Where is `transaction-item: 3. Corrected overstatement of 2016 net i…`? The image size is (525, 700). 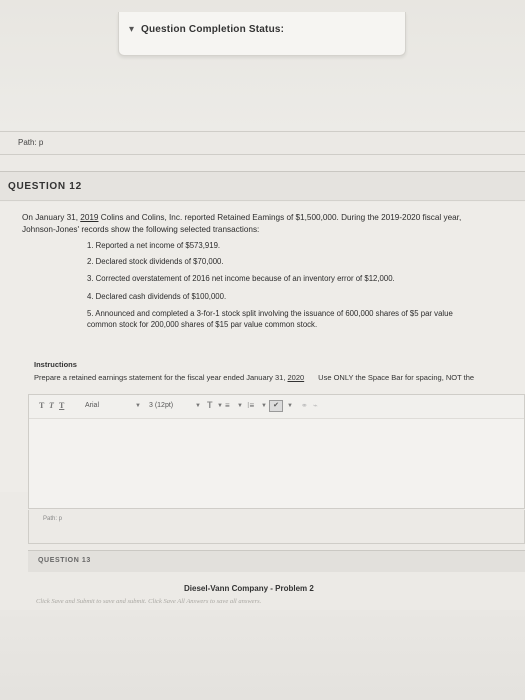
transaction-item: 3. Corrected overstatement of 2016 net i… is located at coordinates (241, 278).